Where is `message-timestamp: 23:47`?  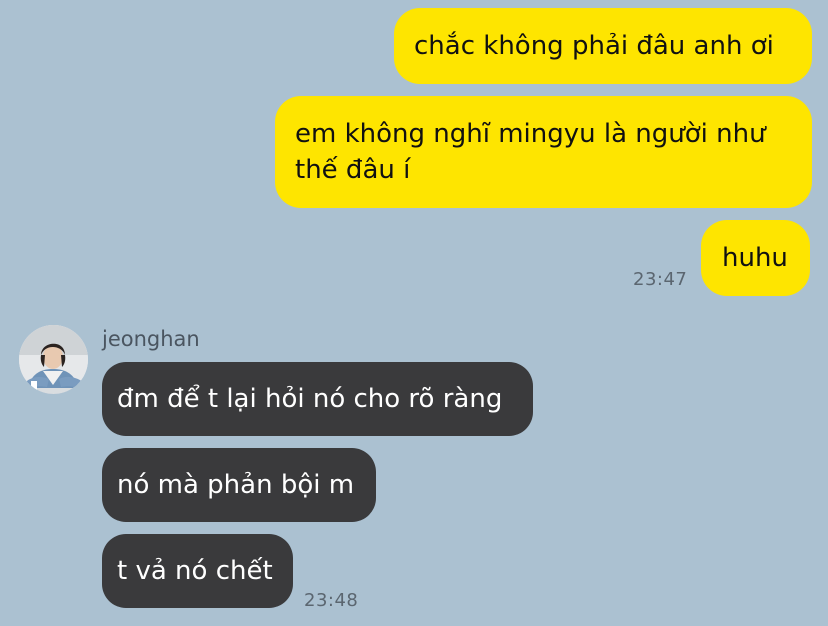
message-timestamp: 23:47 is located at coordinates (660, 279).